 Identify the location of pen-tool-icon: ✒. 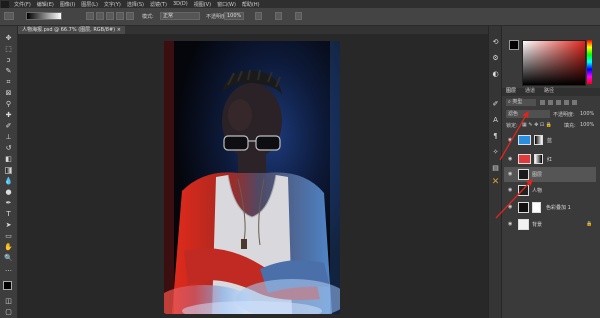
(8, 203).